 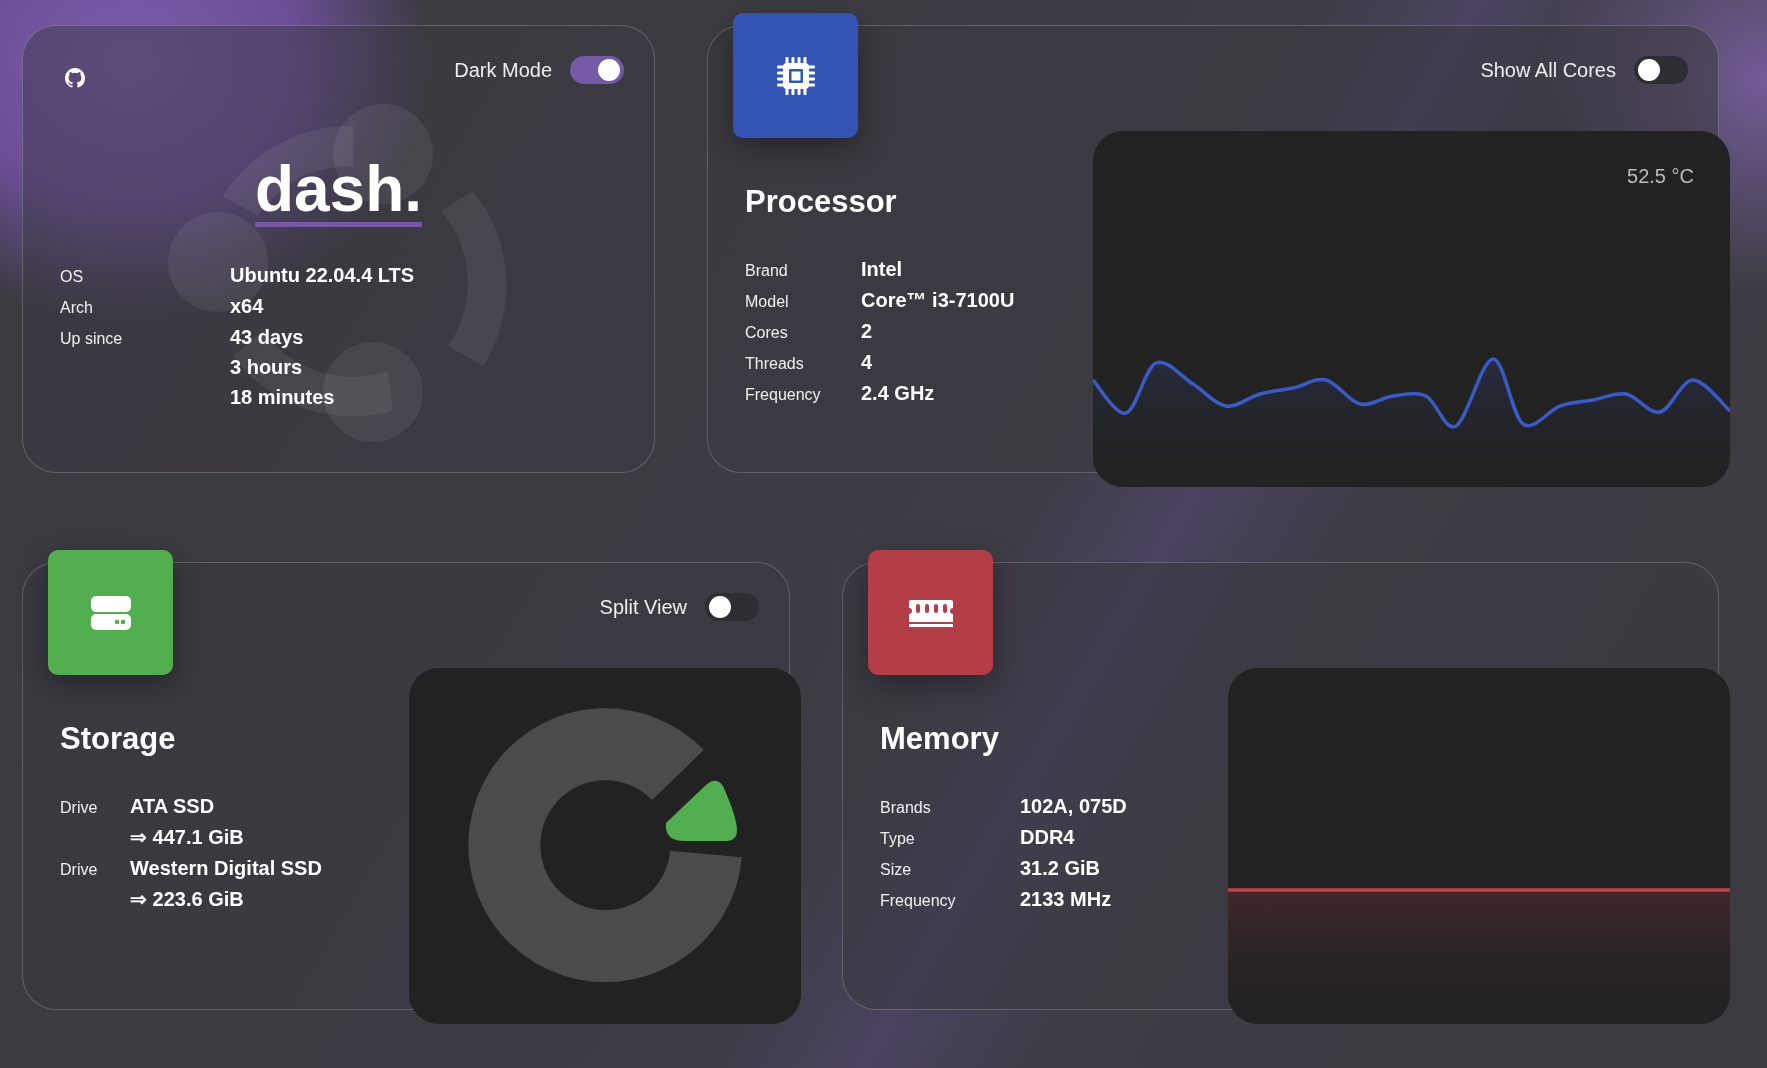 What do you see at coordinates (338, 191) in the screenshot?
I see `app-title: dash.` at bounding box center [338, 191].